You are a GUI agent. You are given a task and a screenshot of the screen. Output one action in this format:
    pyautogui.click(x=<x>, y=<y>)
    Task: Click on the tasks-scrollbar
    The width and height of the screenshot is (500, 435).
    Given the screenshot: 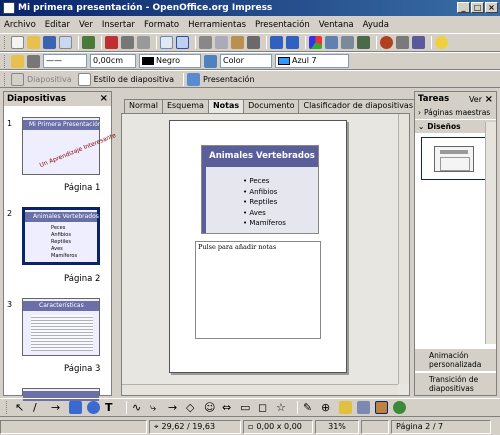 What is the action you would take?
    pyautogui.click(x=490, y=233)
    